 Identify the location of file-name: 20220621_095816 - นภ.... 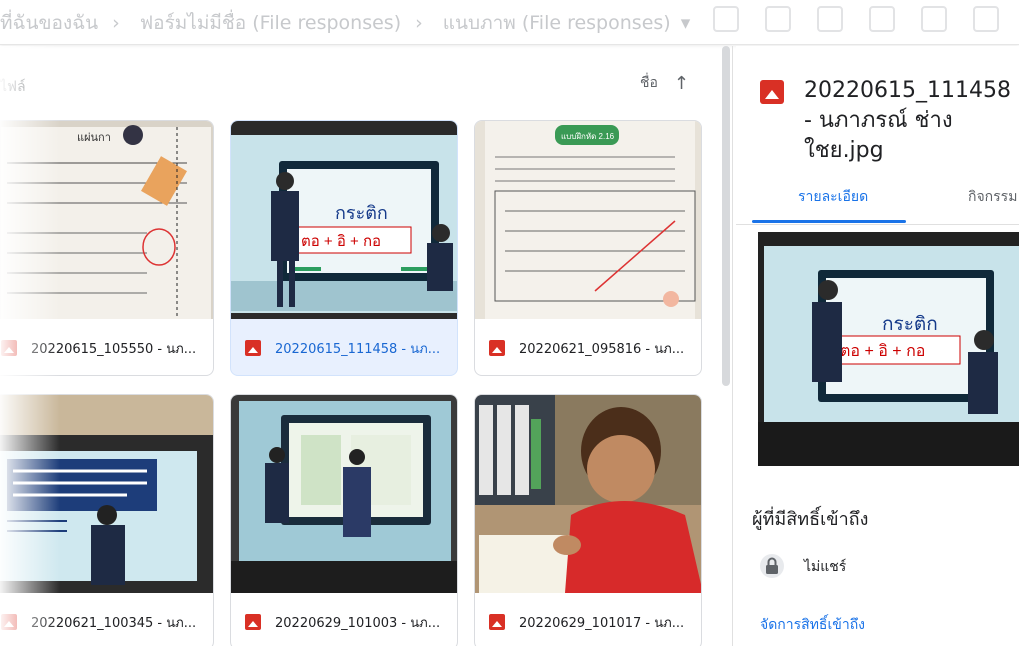
(602, 349).